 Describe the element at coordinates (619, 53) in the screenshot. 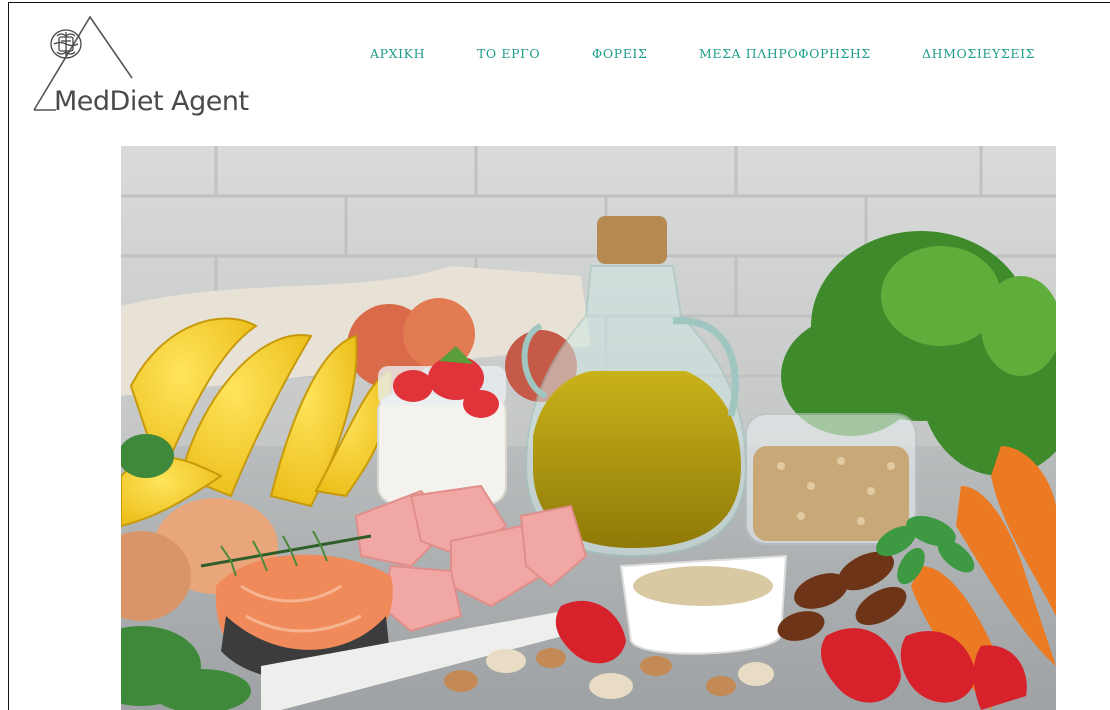

I see `nav-item-partners: ΦΟΡΕΙΣ` at that location.